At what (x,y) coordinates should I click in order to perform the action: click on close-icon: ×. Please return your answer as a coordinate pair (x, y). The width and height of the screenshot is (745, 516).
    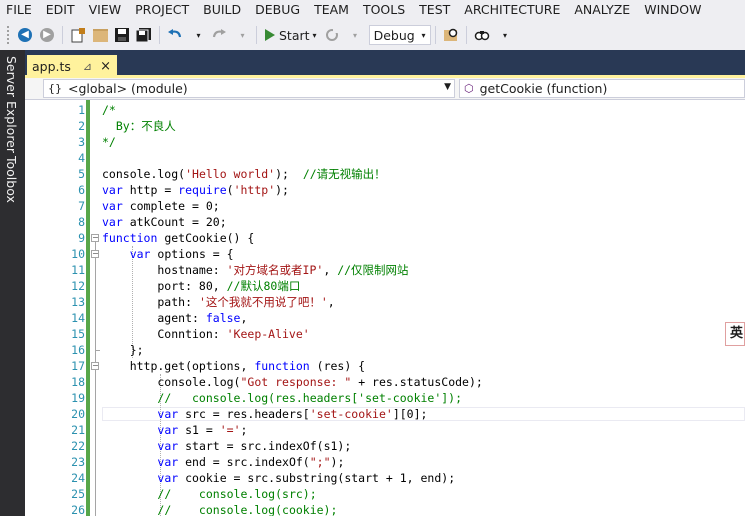
    Looking at the image, I should click on (105, 66).